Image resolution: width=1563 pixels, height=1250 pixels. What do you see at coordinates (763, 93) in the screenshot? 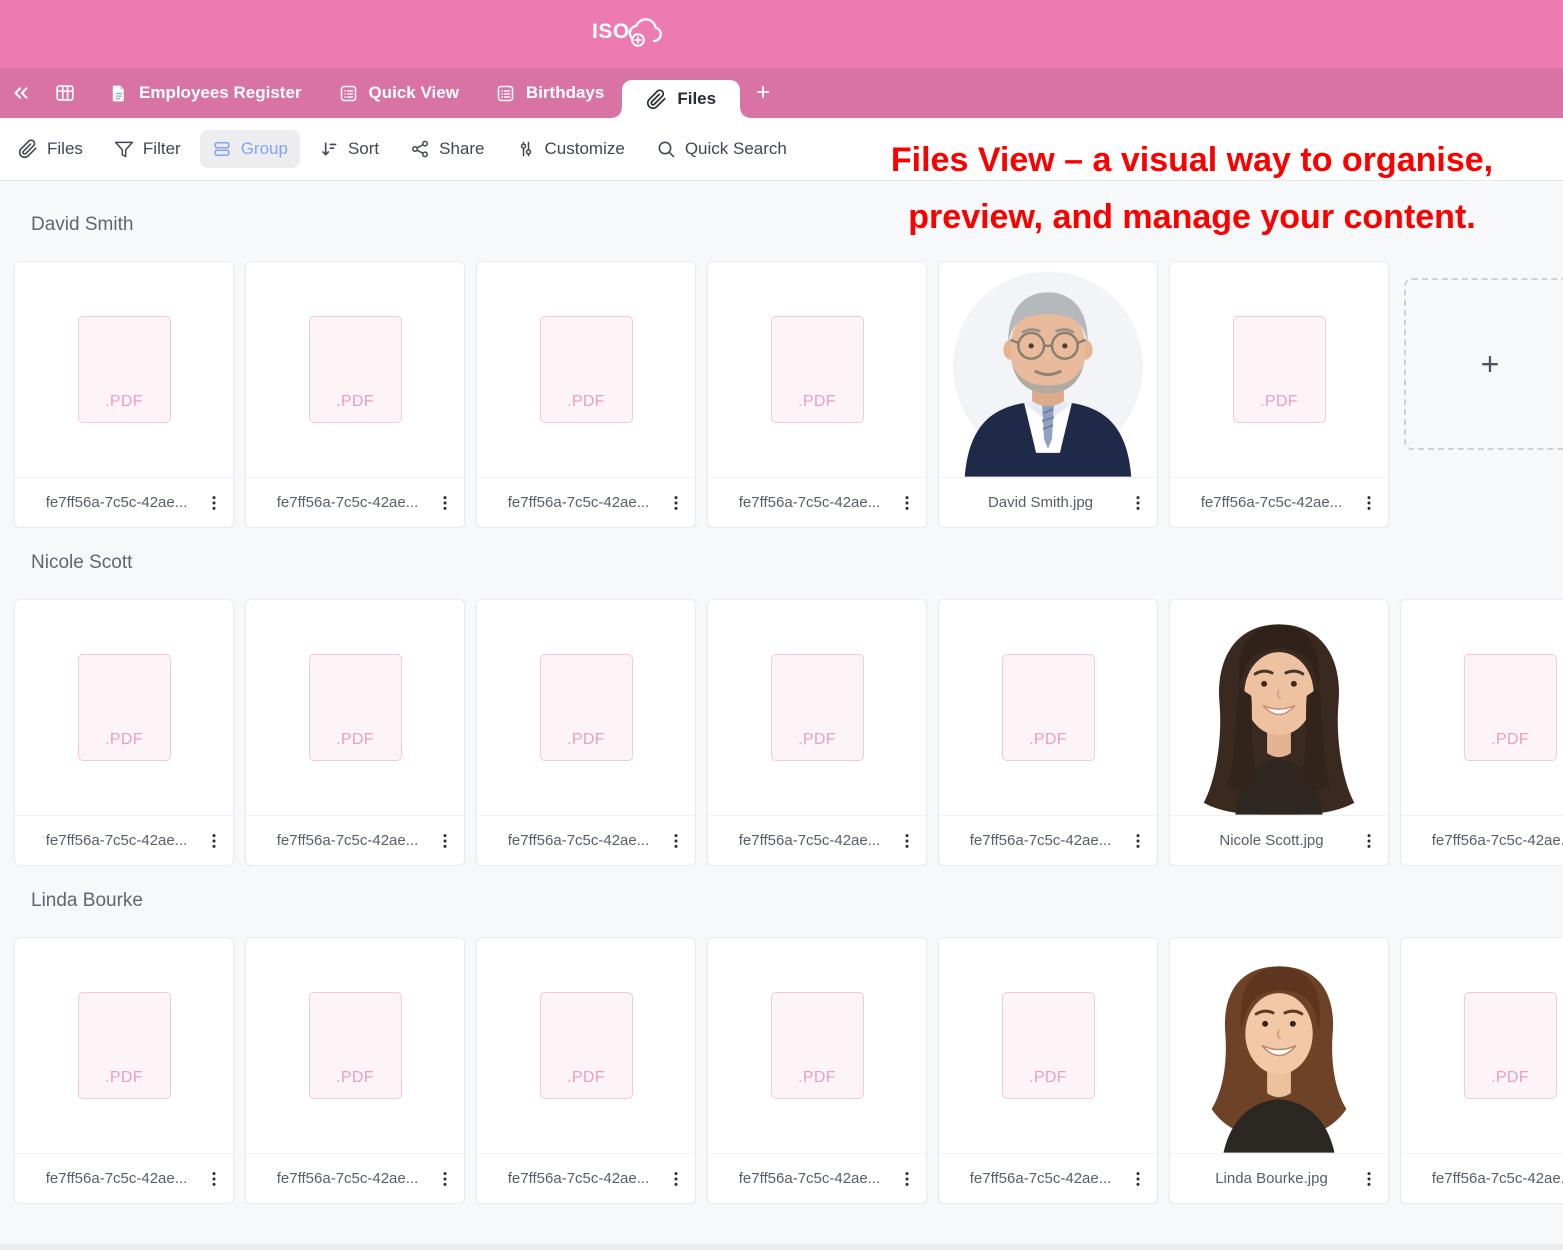
I see `add-view-button: +` at bounding box center [763, 93].